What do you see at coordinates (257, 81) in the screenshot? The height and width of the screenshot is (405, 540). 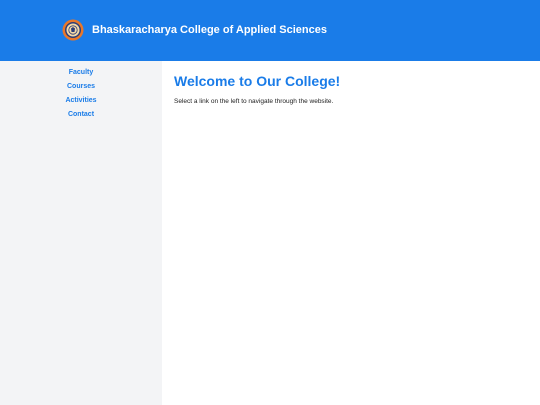 I see `page-title: Welcome to Our College!` at bounding box center [257, 81].